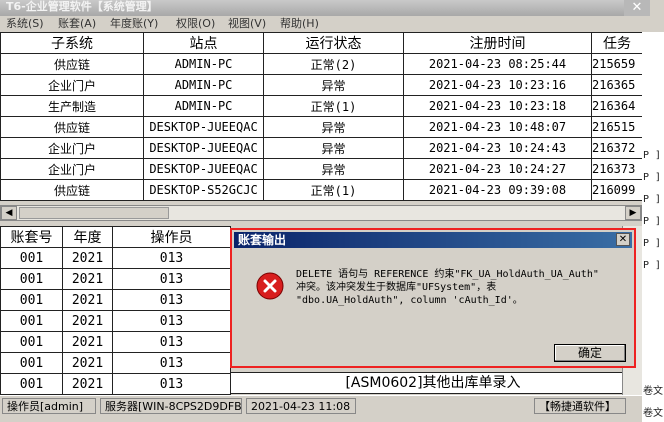 This screenshot has height=422, width=664. I want to click on table-header-row: 账套号 年度 操作员, so click(115, 237).